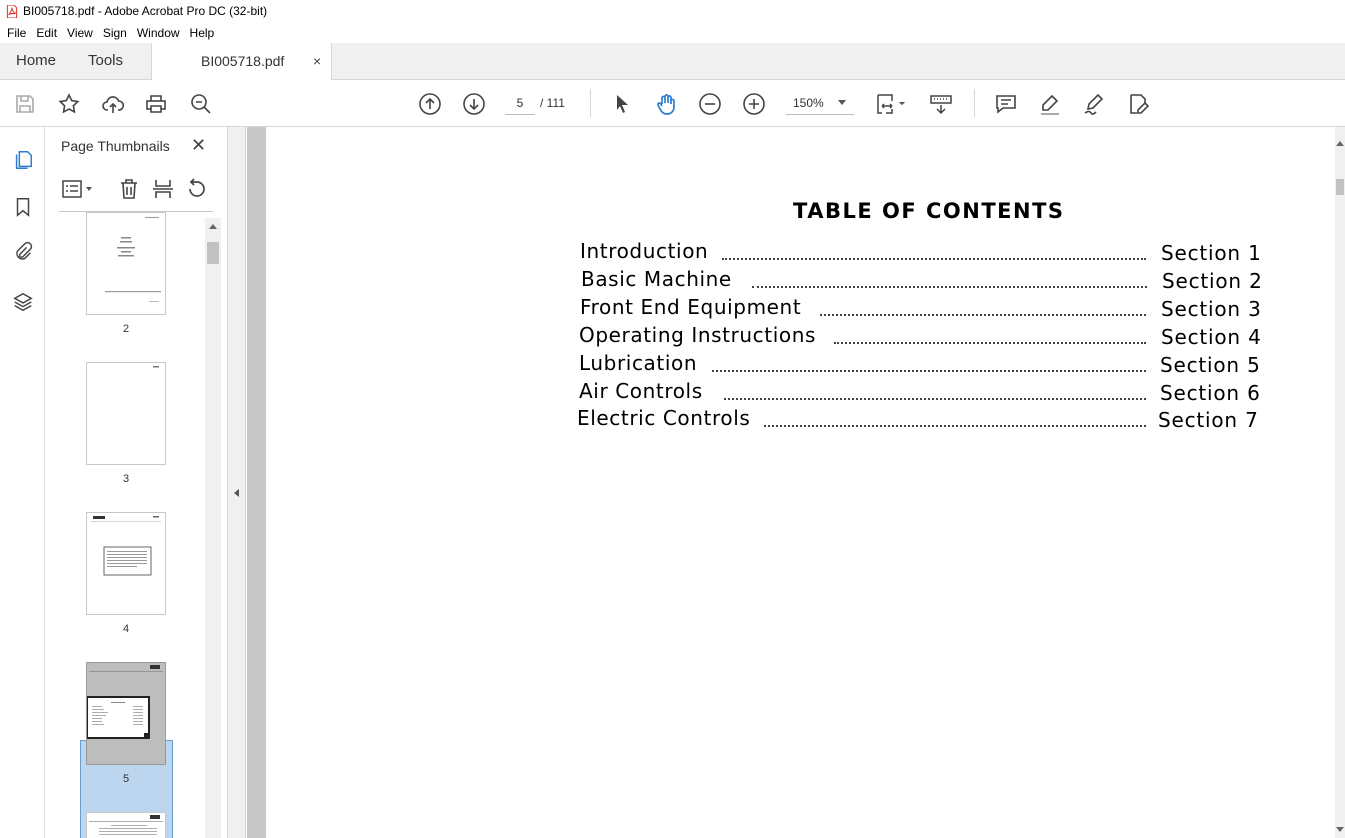 Image resolution: width=1345 pixels, height=838 pixels. I want to click on thumbnail-scrollbar, so click(213, 528).